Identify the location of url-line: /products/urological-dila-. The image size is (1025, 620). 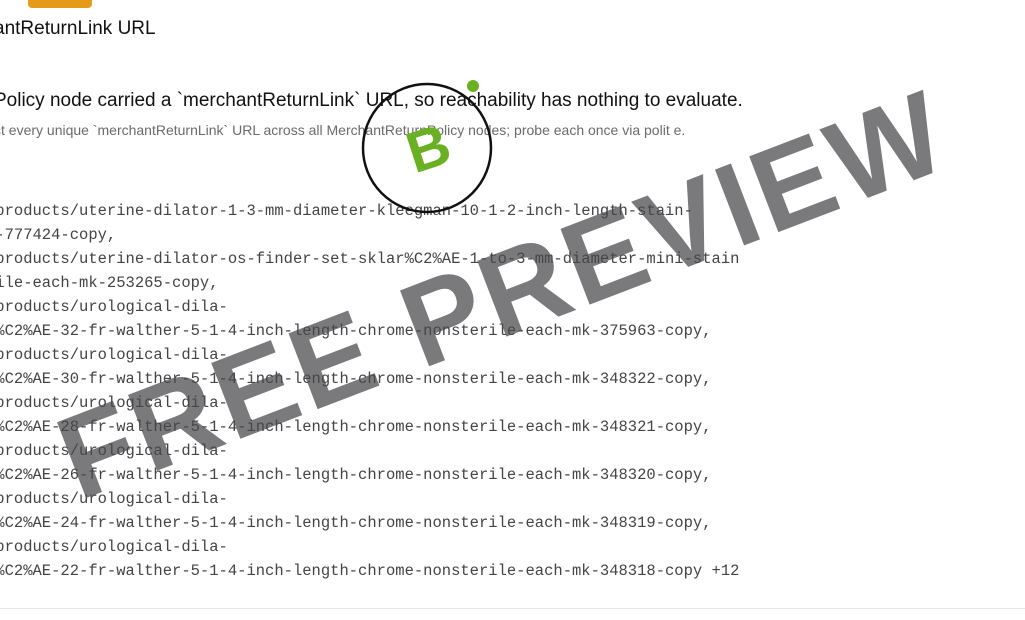
(114, 547).